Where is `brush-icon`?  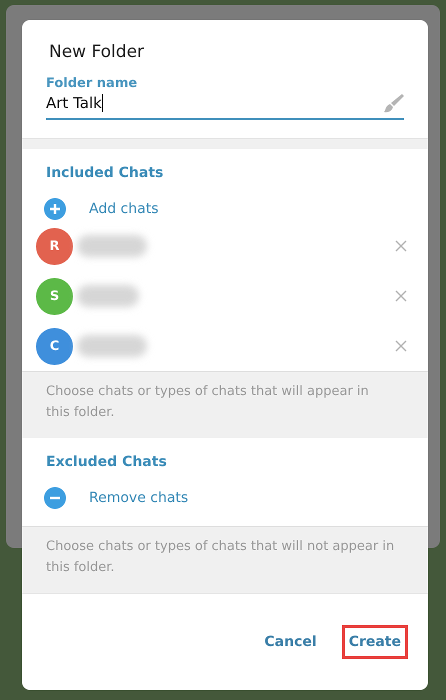
brush-icon is located at coordinates (393, 103).